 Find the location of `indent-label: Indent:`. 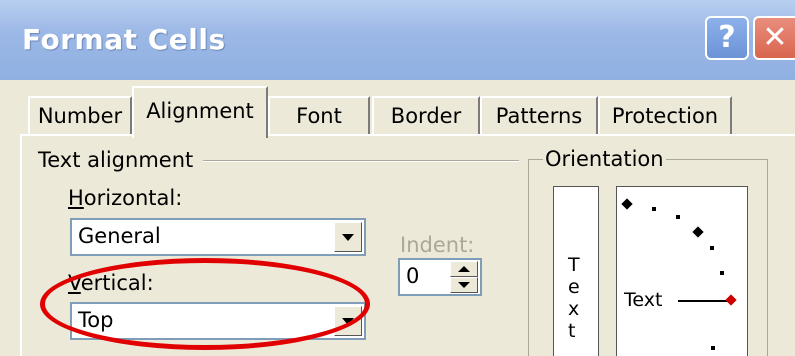

indent-label: Indent: is located at coordinates (437, 245).